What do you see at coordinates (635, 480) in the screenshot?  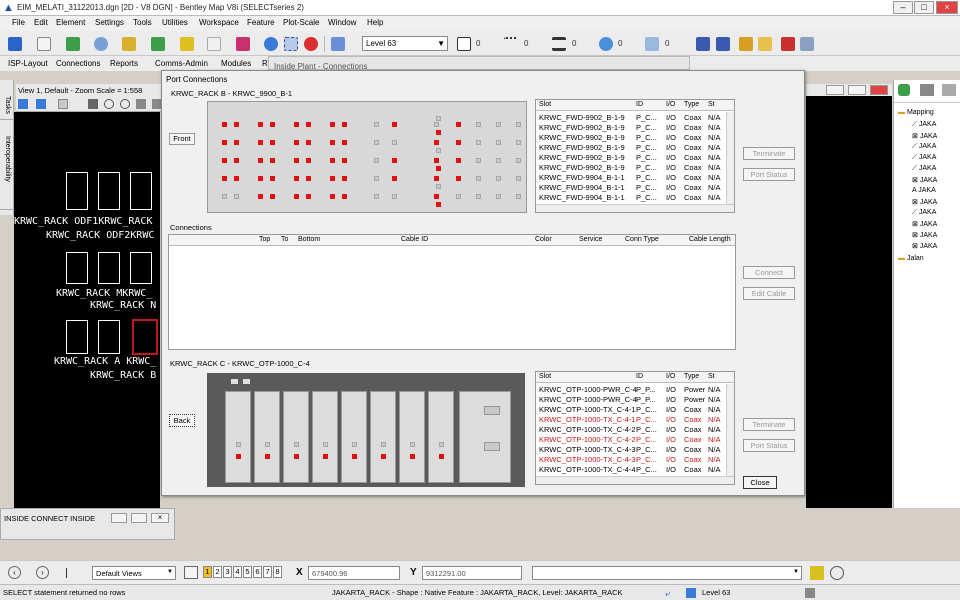 I see `bottom-grid-hscroll` at bounding box center [635, 480].